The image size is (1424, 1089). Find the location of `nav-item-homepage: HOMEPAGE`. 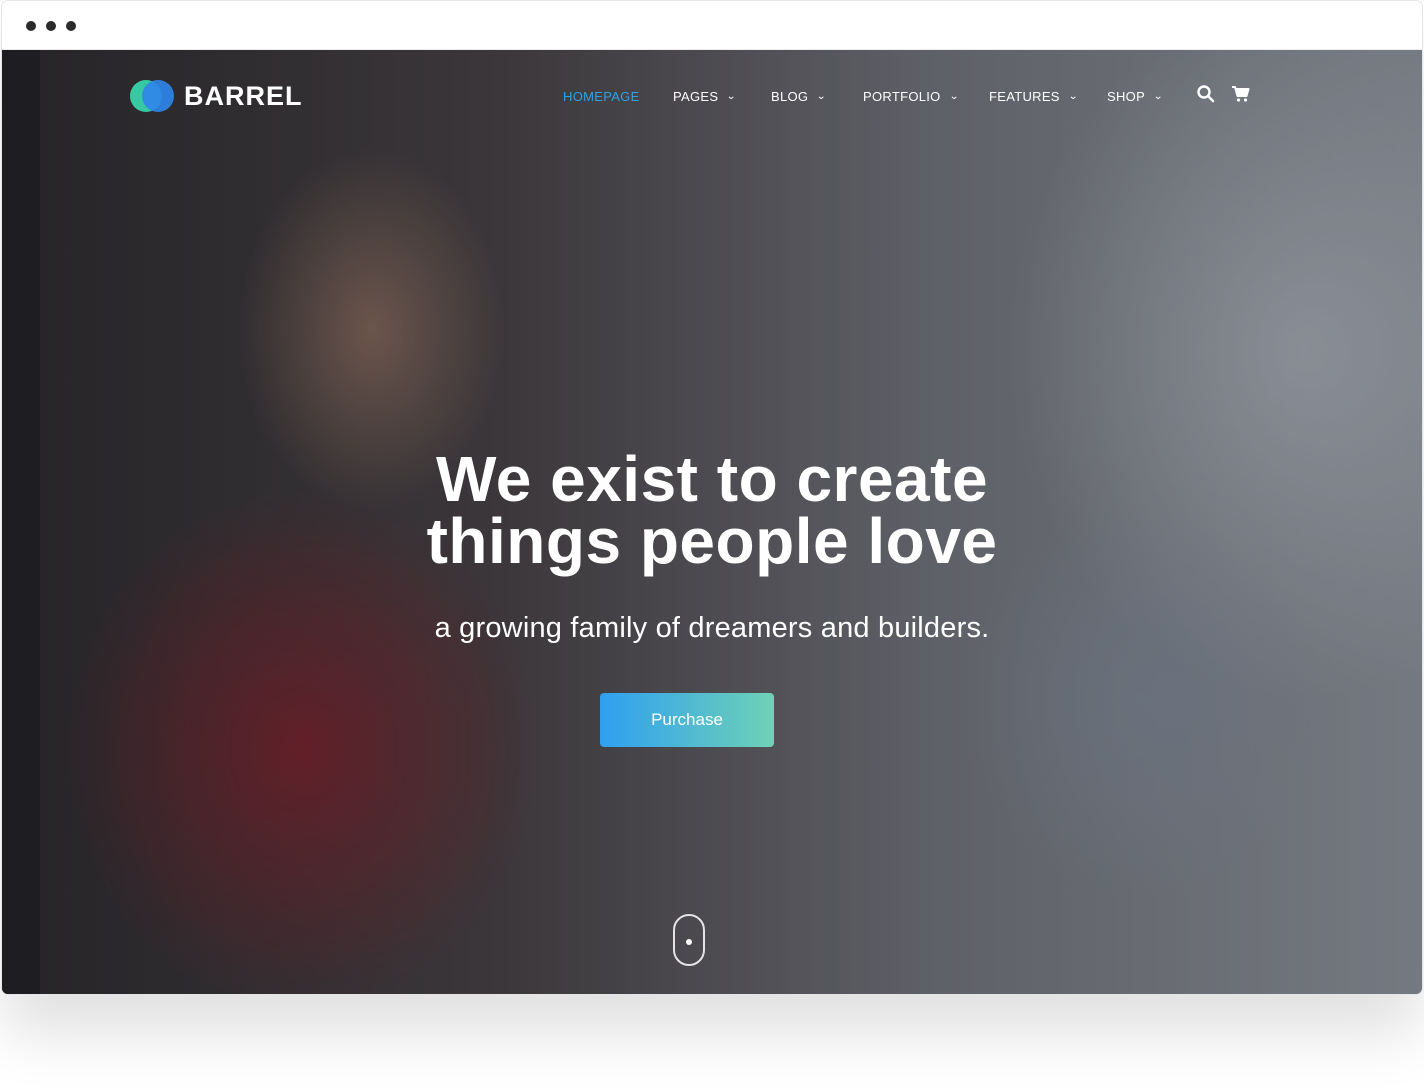

nav-item-homepage: HOMEPAGE is located at coordinates (601, 96).